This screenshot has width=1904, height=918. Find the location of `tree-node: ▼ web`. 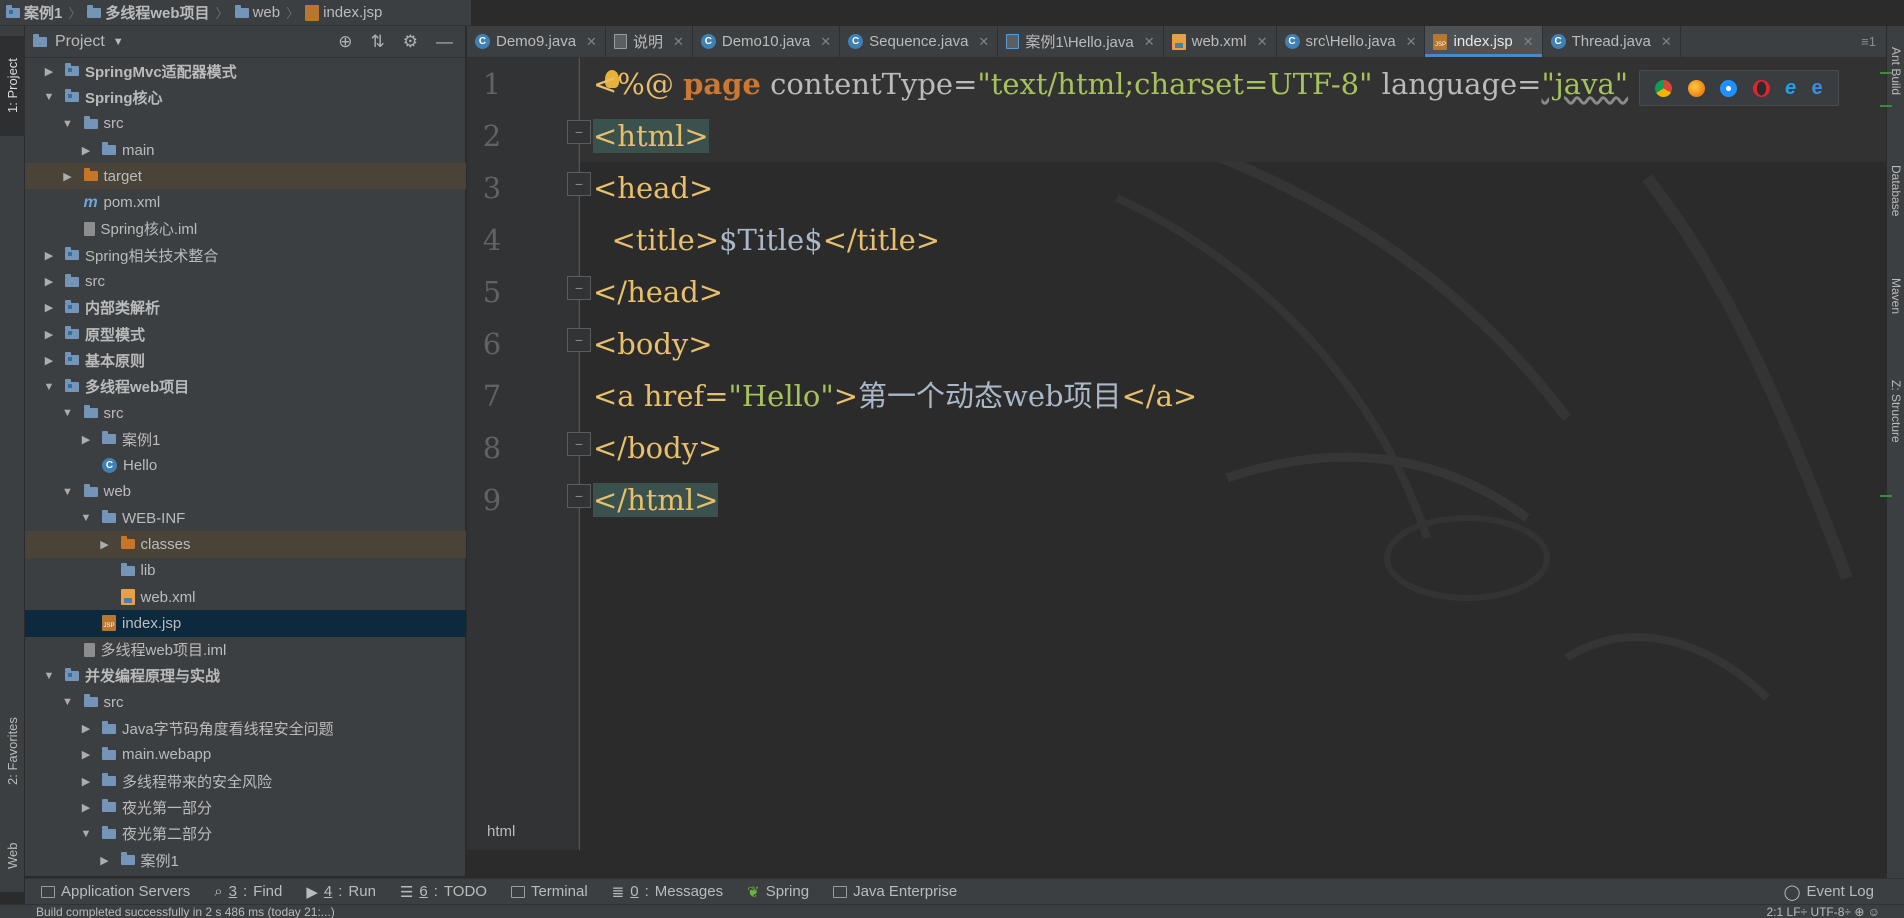

tree-node: ▼ web is located at coordinates (245, 492).